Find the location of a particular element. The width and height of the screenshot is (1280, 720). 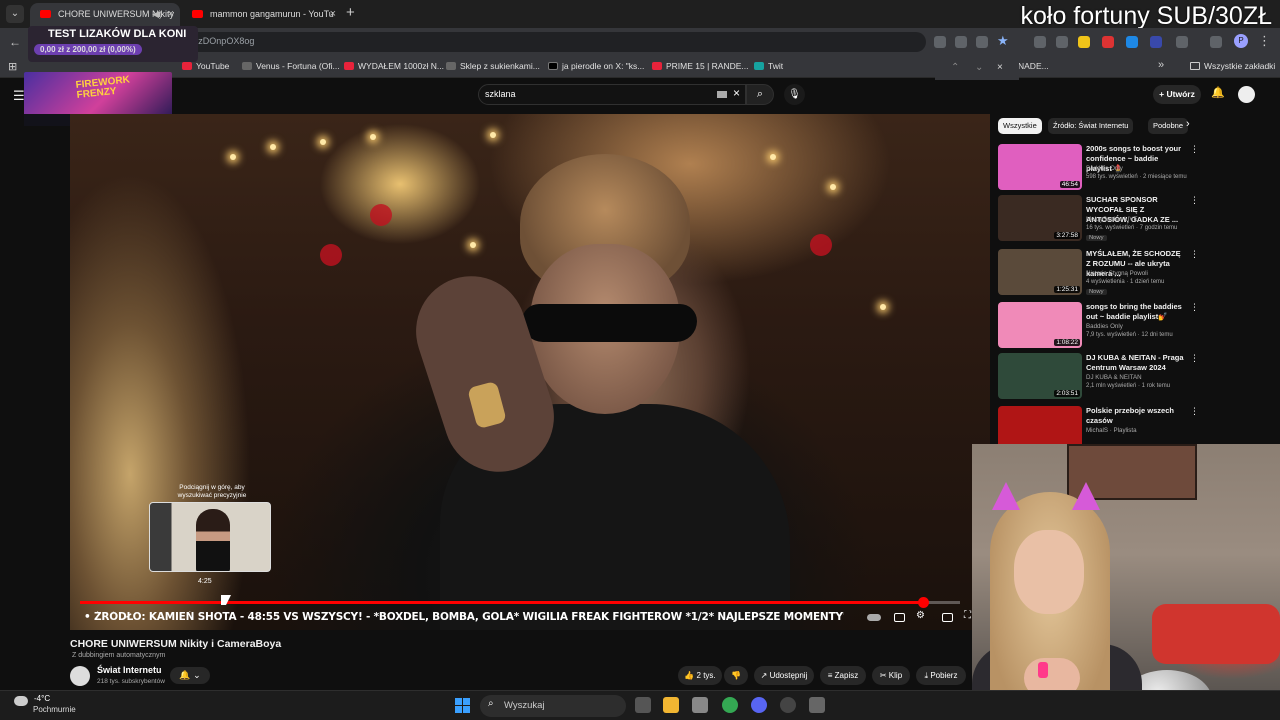

install-icon is located at coordinates (961, 42).